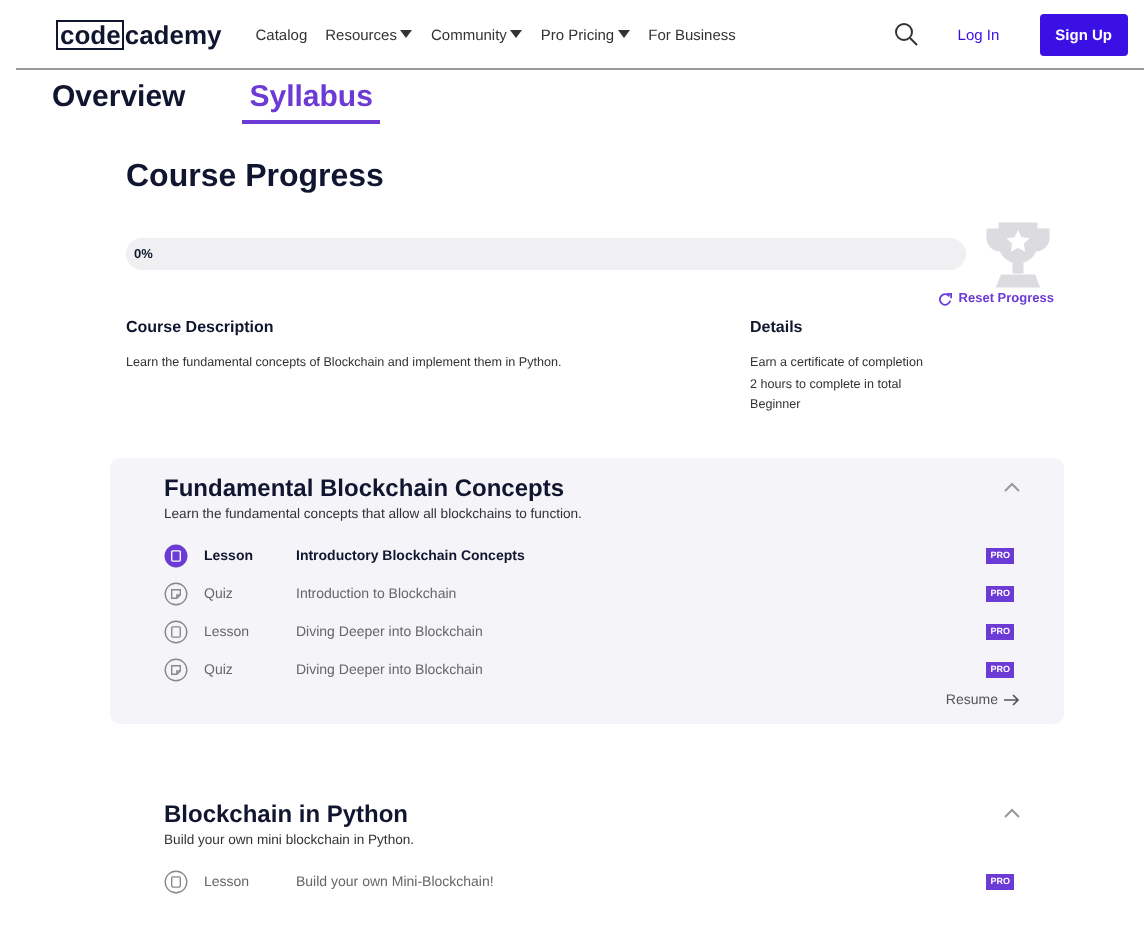 The image size is (1144, 930). What do you see at coordinates (286, 813) in the screenshot?
I see `module-title: Blockchain in Python` at bounding box center [286, 813].